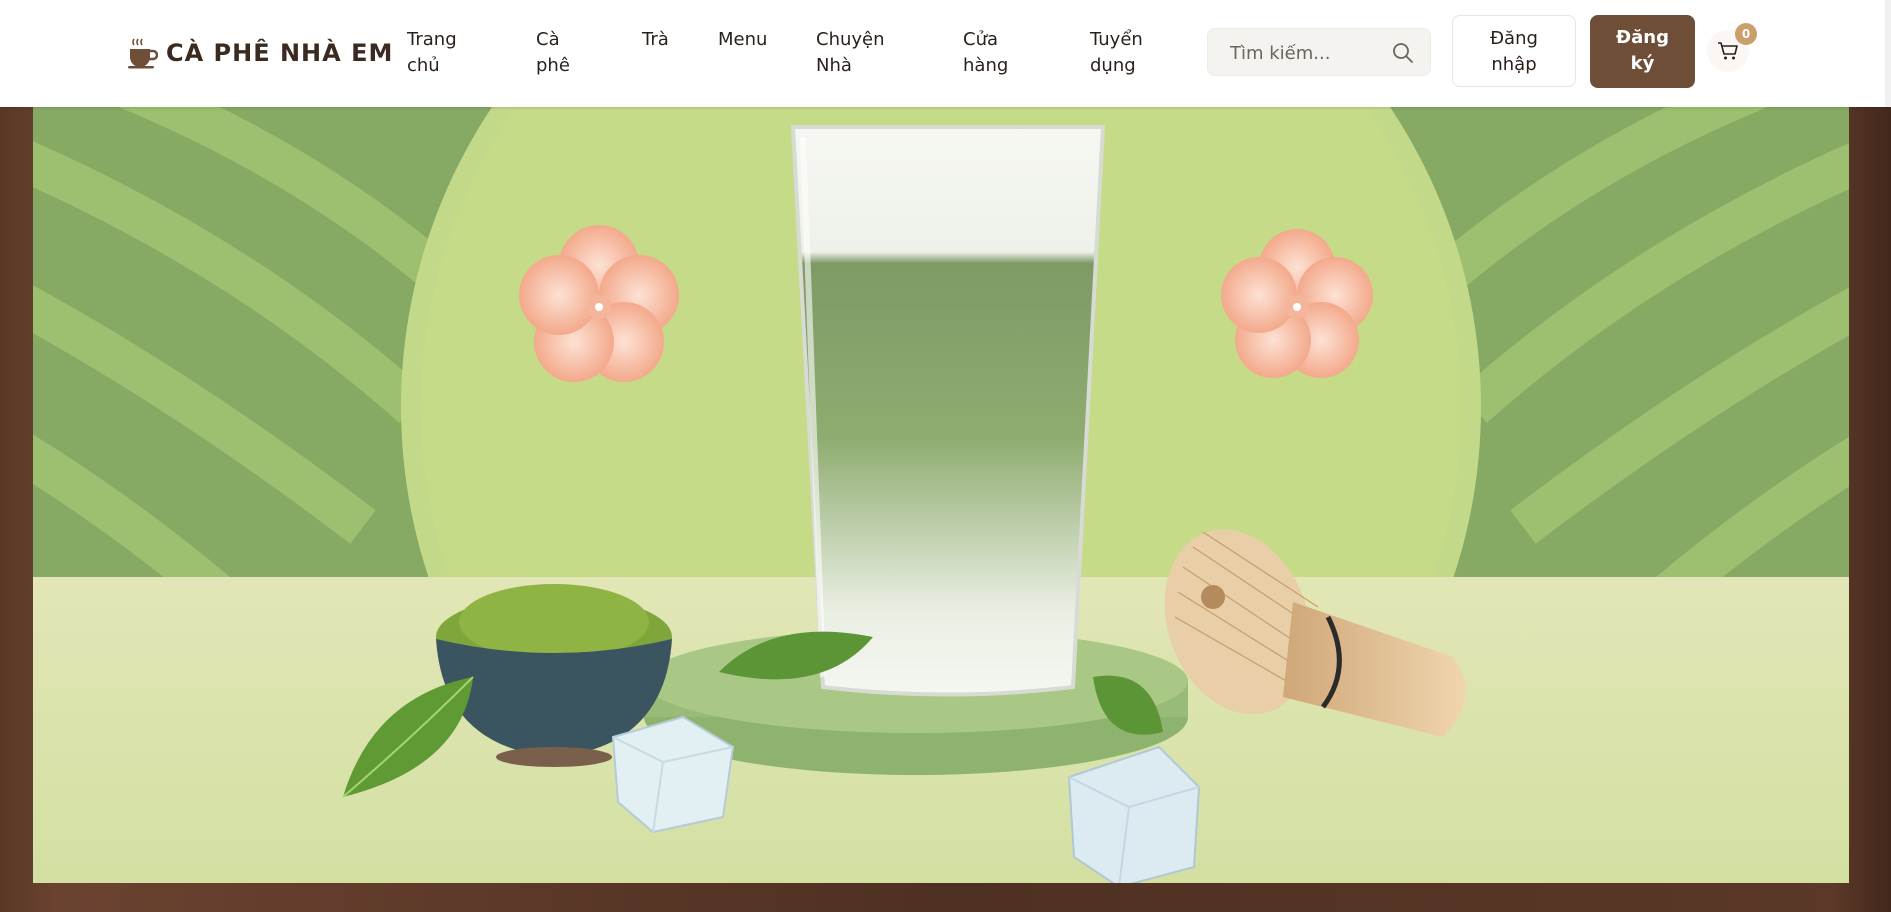 The image size is (1891, 912). I want to click on coffee-cup-icon, so click(143, 53).